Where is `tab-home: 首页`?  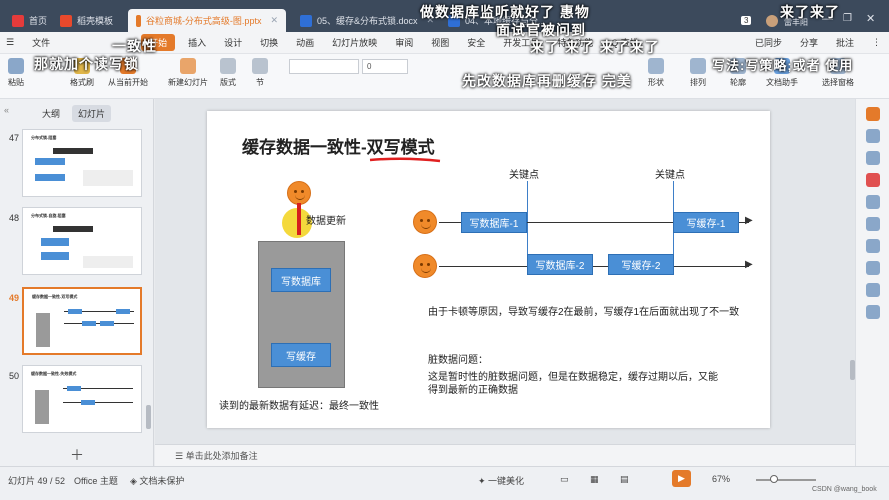
tab-home: 首页 is located at coordinates (29, 20).